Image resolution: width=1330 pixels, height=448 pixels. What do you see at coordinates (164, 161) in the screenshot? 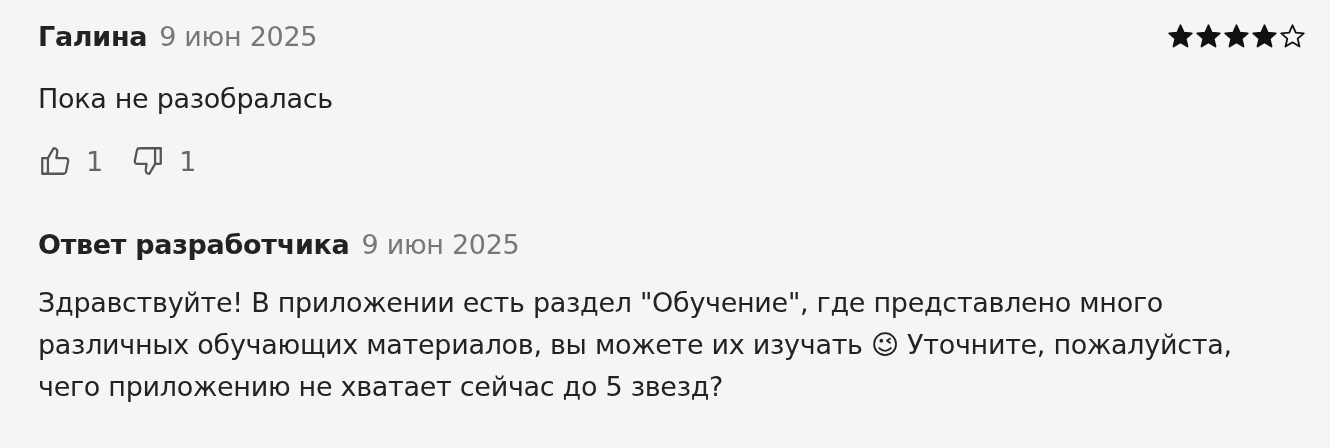
I see `dislike-button: 1` at bounding box center [164, 161].